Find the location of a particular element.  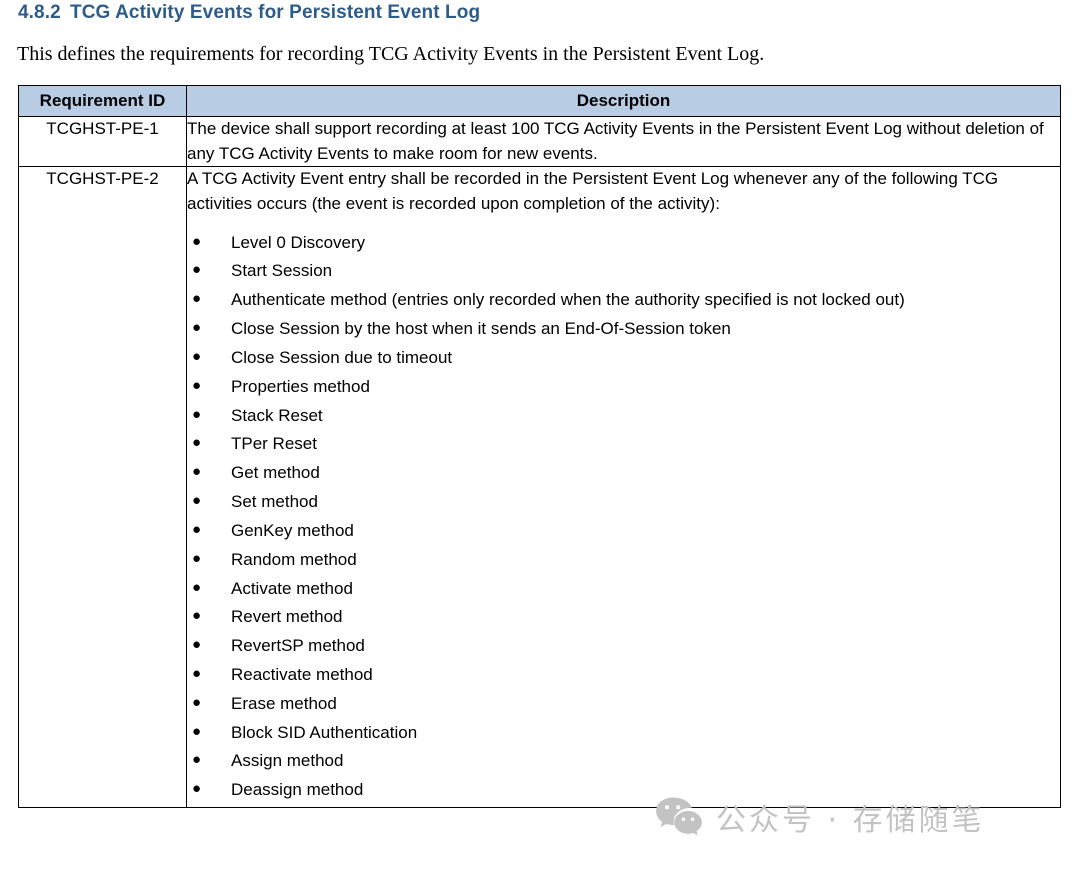

list-item: ● RevertSP method is located at coordinates (623, 646).